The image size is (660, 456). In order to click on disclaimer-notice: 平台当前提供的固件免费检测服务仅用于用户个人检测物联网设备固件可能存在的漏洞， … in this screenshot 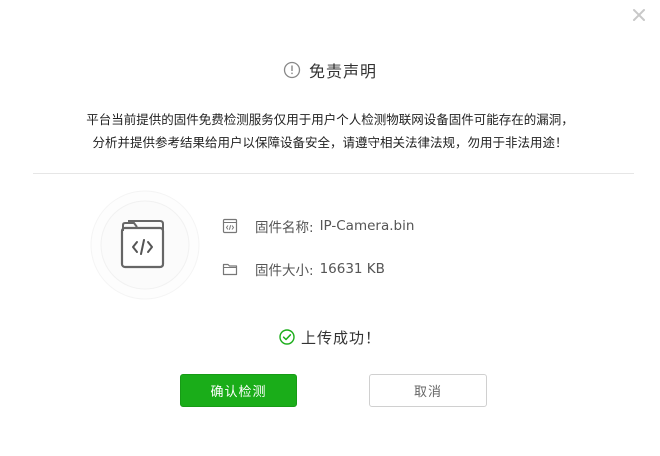, I will do `click(330, 131)`.